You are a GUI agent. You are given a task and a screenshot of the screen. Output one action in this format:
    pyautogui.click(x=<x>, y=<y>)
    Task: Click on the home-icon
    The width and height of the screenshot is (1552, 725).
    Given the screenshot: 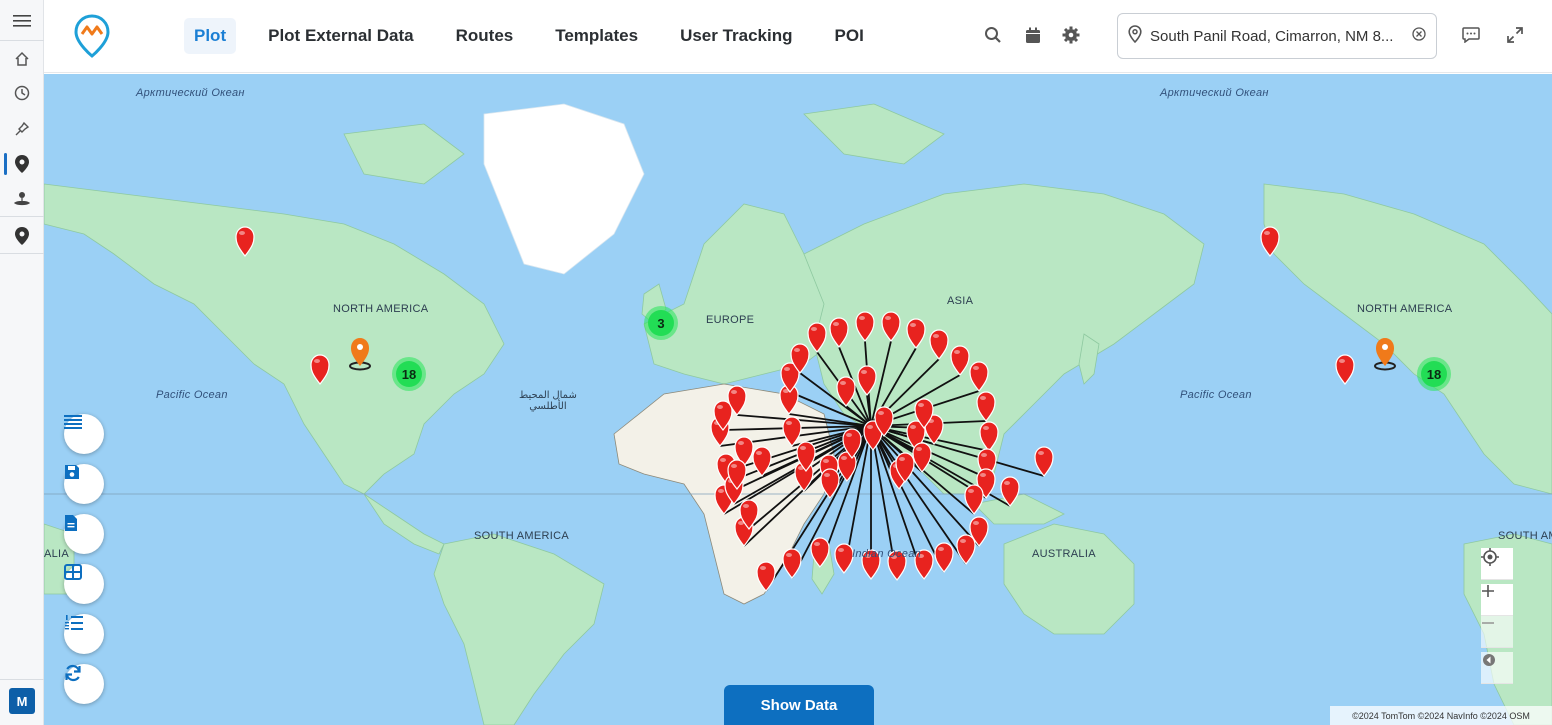 What is the action you would take?
    pyautogui.click(x=22, y=59)
    